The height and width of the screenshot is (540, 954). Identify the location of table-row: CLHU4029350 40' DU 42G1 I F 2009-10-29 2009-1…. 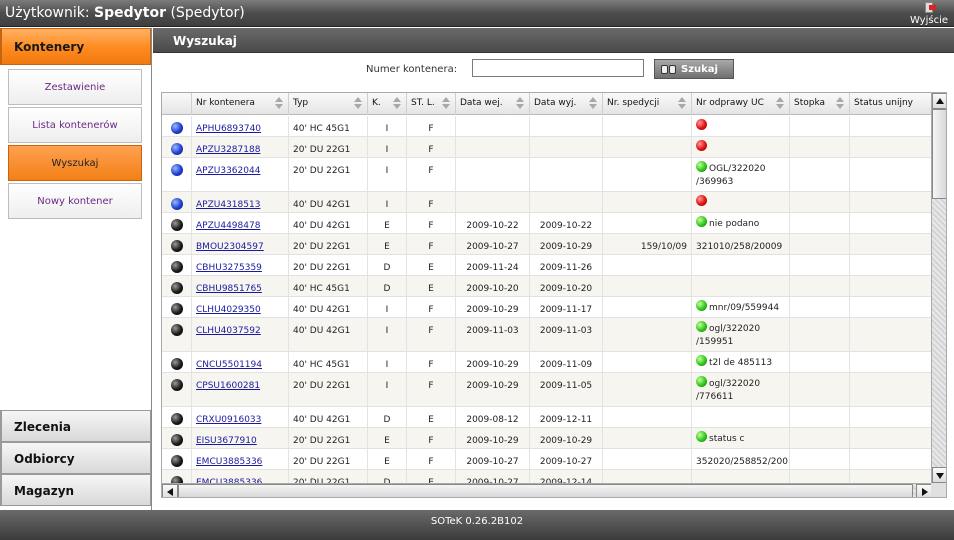
(547, 307).